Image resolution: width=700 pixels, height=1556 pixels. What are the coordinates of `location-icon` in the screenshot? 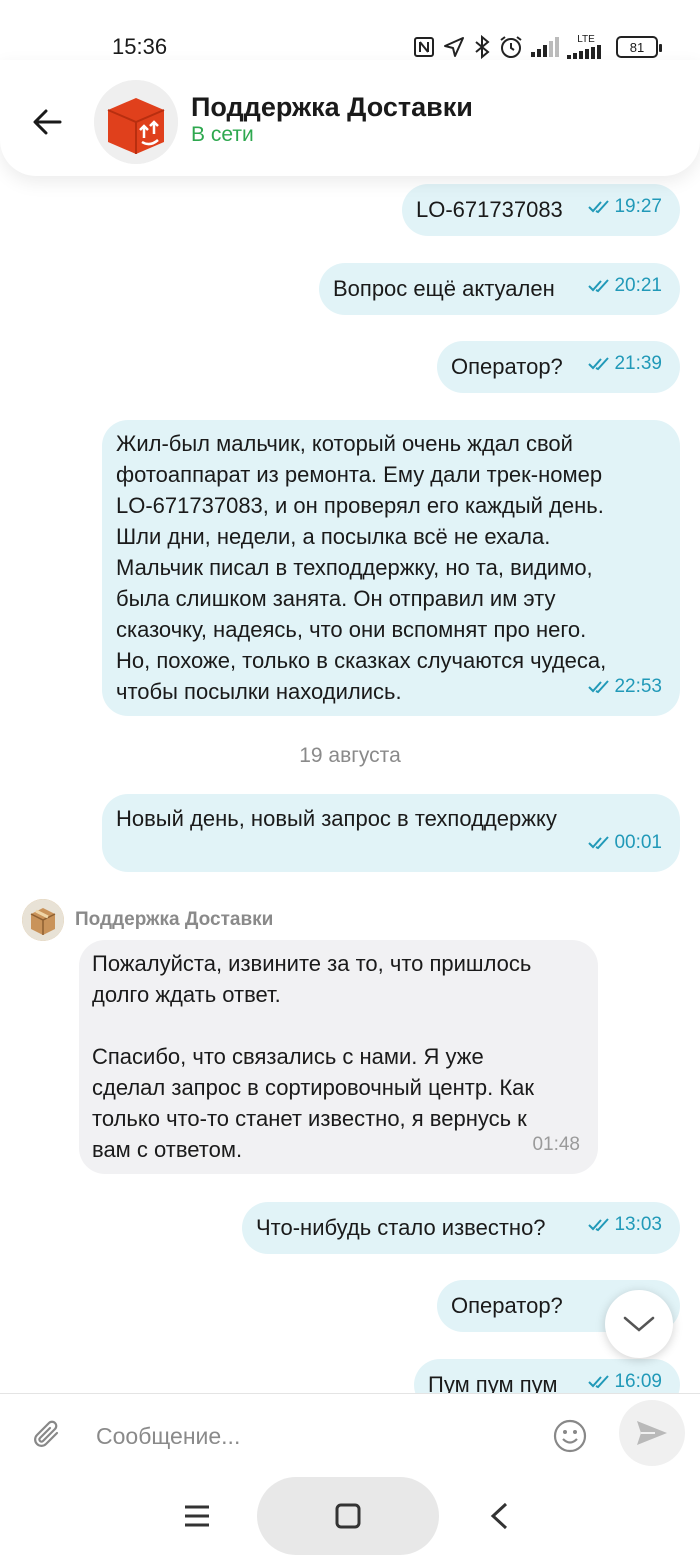 It's located at (454, 47).